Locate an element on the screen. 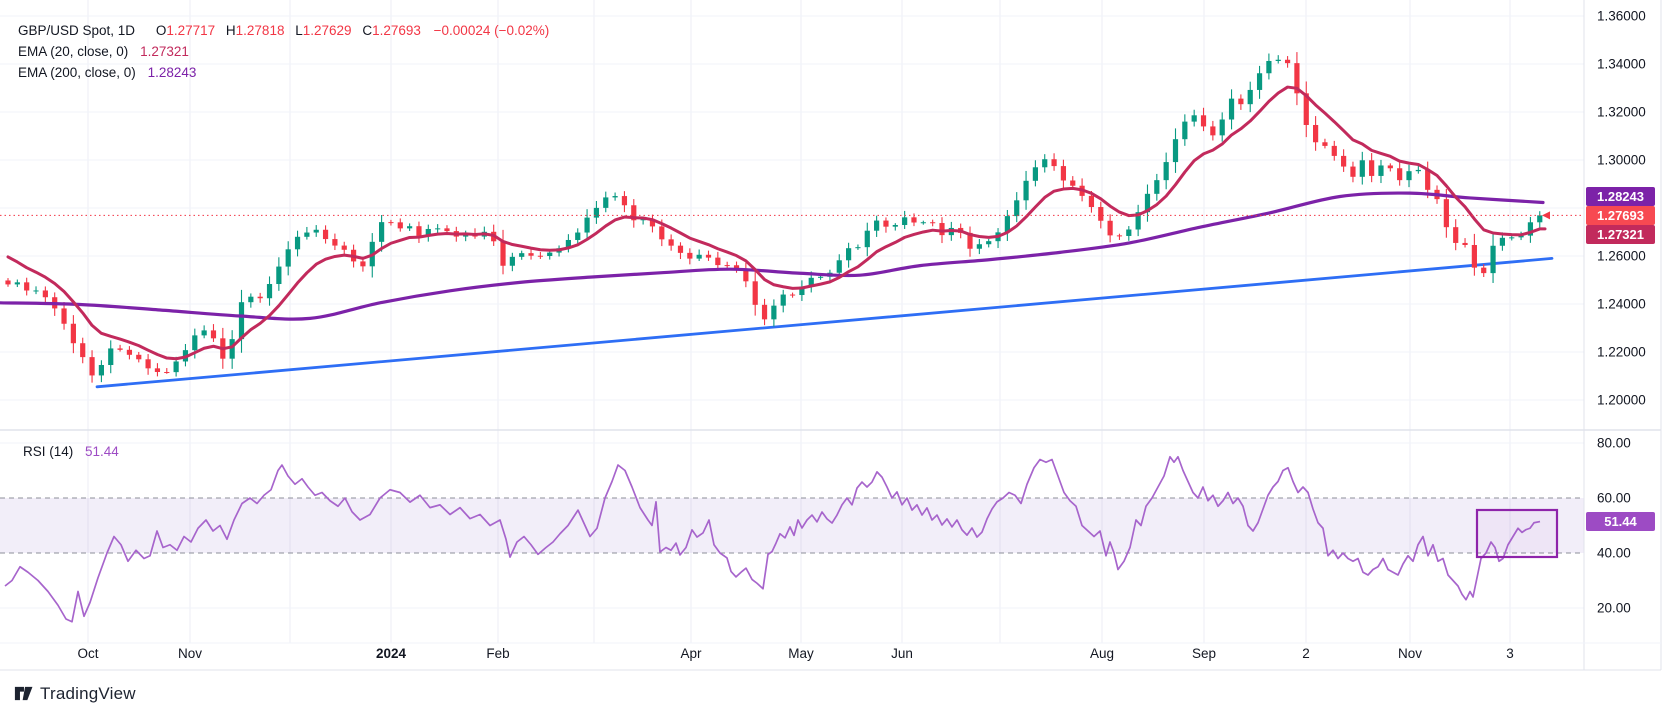 The image size is (1675, 718). ema20-label: EMA (20, close, 0) is located at coordinates (73, 51).